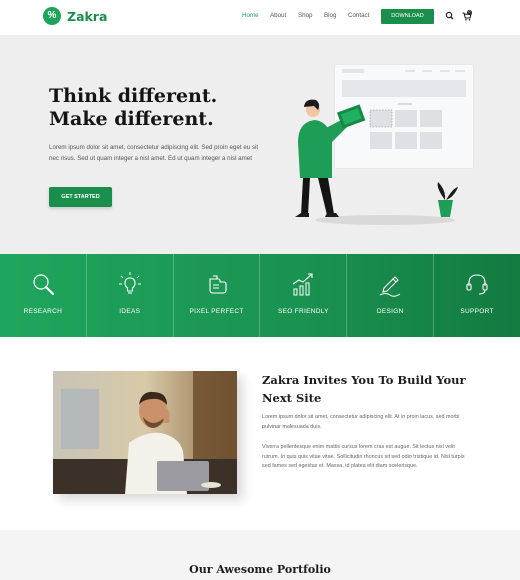 The height and width of the screenshot is (580, 520). Describe the element at coordinates (390, 311) in the screenshot. I see `feature-design-label: DESIGN` at that location.